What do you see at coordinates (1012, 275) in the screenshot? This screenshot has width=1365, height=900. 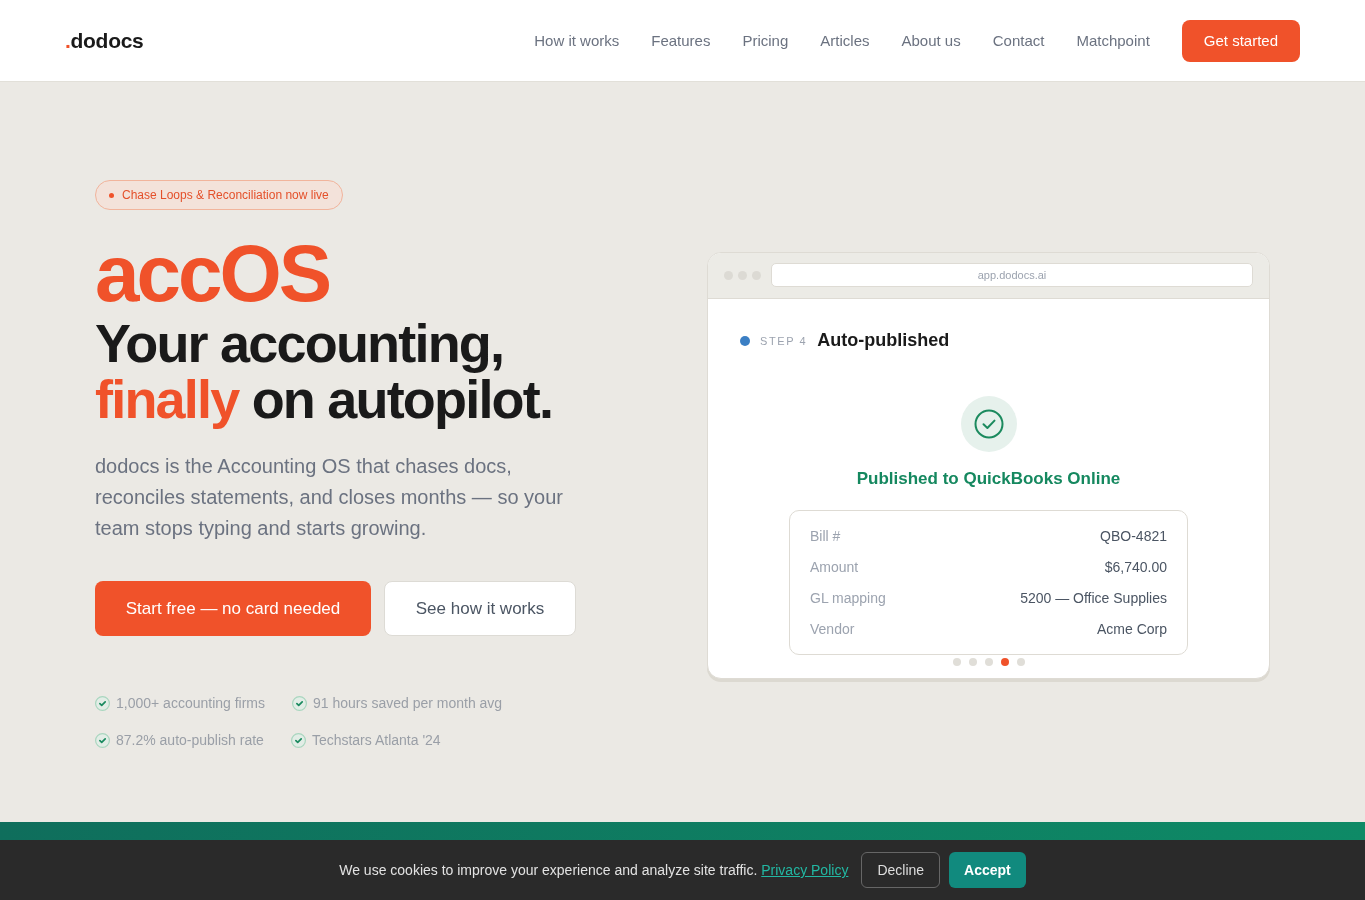 I see `address-bar: app.dodocs.ai` at bounding box center [1012, 275].